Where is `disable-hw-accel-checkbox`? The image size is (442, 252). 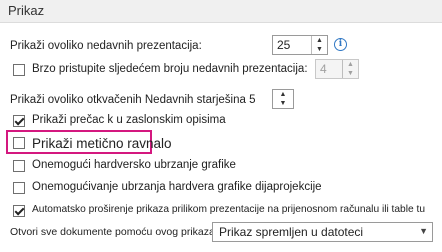
disable-hw-accel-checkbox is located at coordinates (19, 166).